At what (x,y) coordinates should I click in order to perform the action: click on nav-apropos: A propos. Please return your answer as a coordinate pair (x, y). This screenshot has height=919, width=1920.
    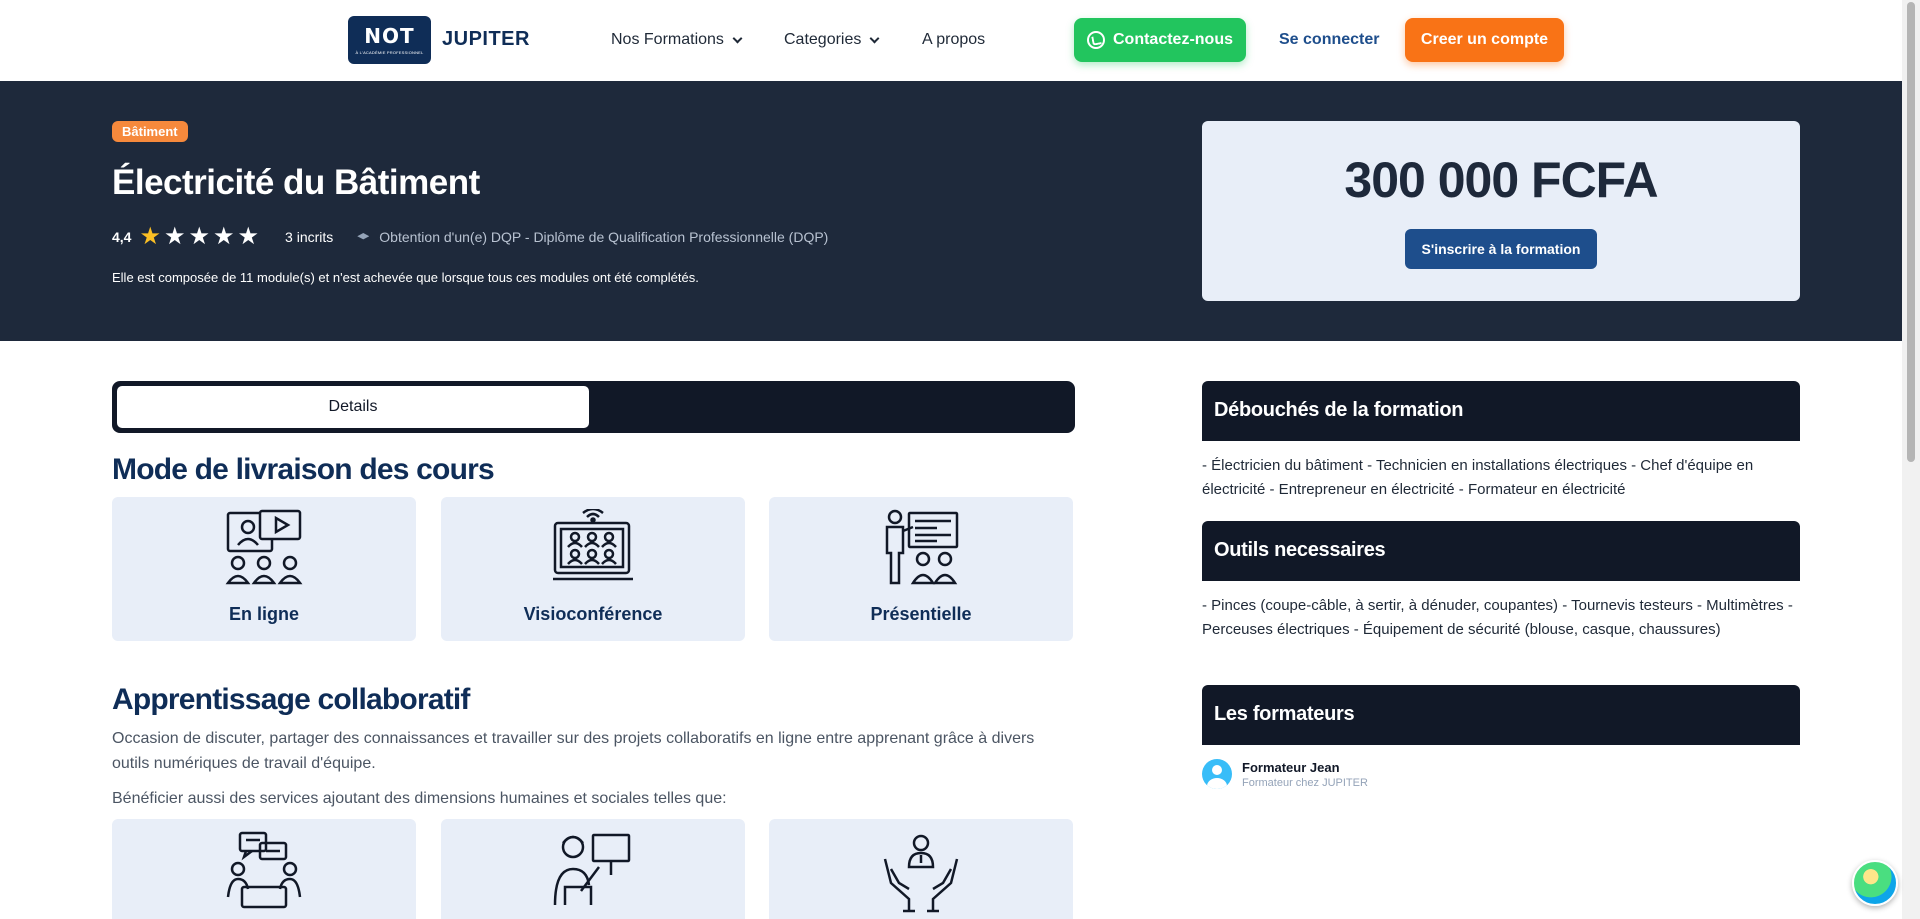
    Looking at the image, I should click on (953, 40).